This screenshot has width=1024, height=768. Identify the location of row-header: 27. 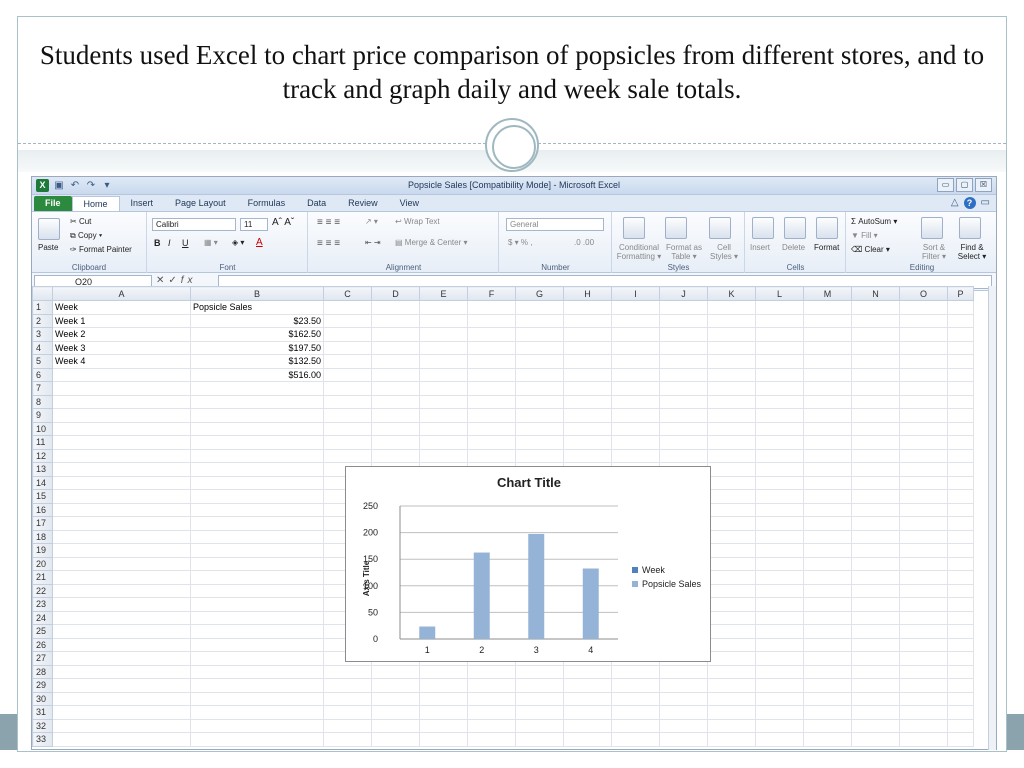
(42, 658).